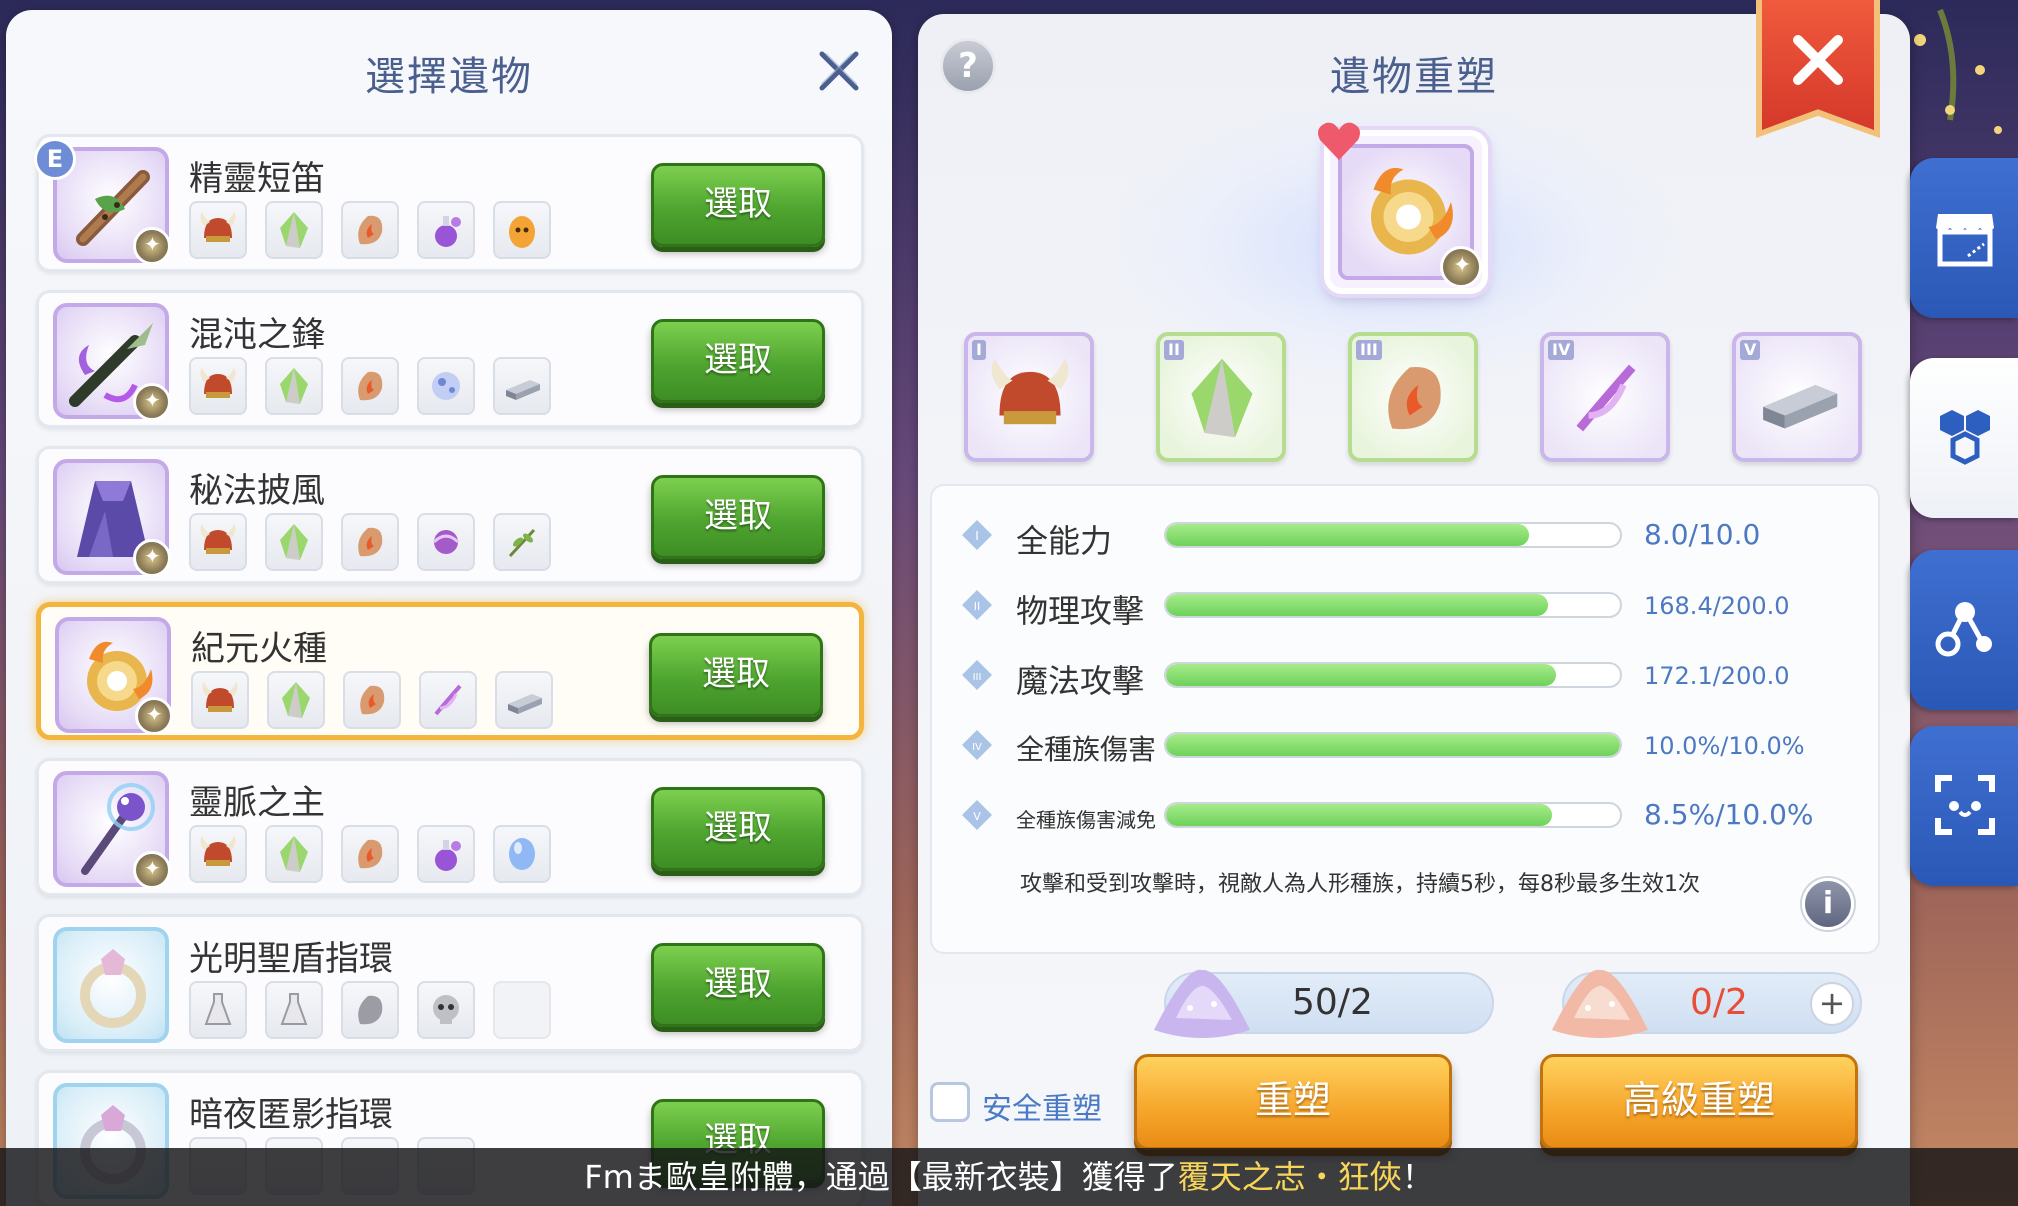 Image resolution: width=2018 pixels, height=1206 pixels. I want to click on relic-icon-holy-shield-ring, so click(111, 985).